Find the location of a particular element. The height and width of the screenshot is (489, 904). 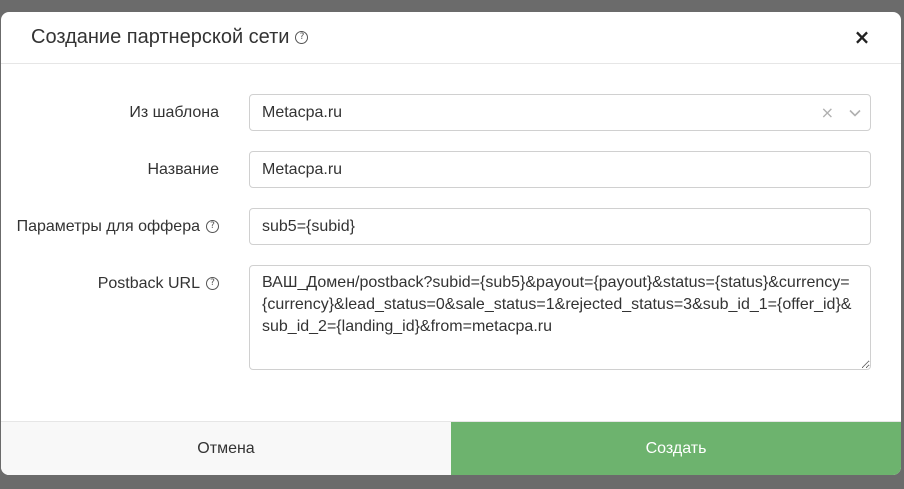

form-row-template: Из шаблона Metacpa.ru × is located at coordinates (451, 112).